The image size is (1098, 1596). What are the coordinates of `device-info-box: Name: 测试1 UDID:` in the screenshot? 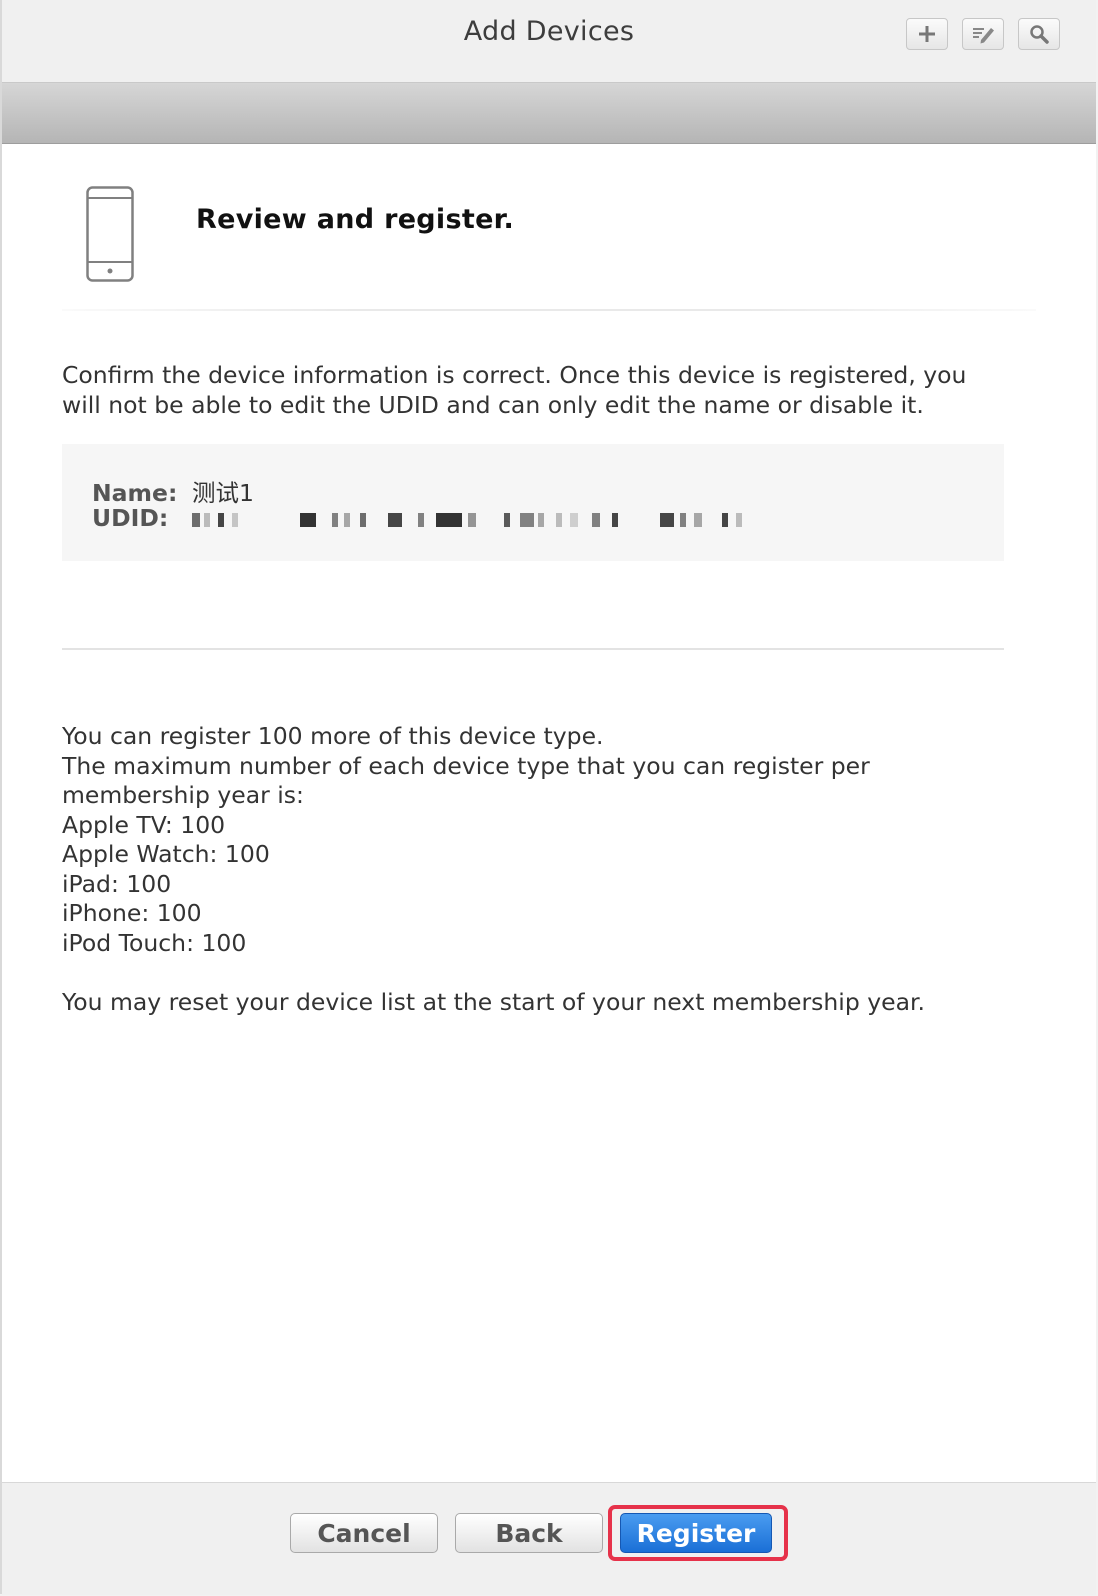 It's located at (533, 502).